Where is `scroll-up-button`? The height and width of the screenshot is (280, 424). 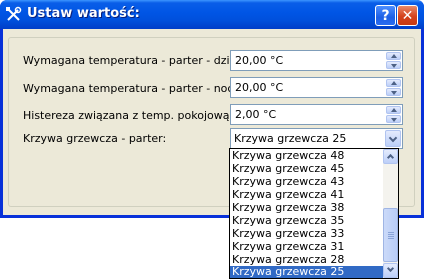 scroll-up-button is located at coordinates (390, 156).